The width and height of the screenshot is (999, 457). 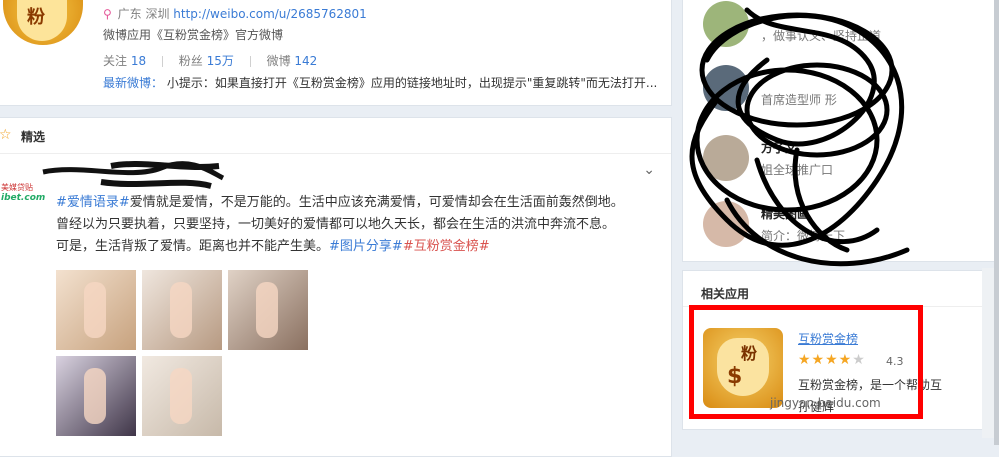 What do you see at coordinates (6, 135) in the screenshot?
I see `star-icon: ☆` at bounding box center [6, 135].